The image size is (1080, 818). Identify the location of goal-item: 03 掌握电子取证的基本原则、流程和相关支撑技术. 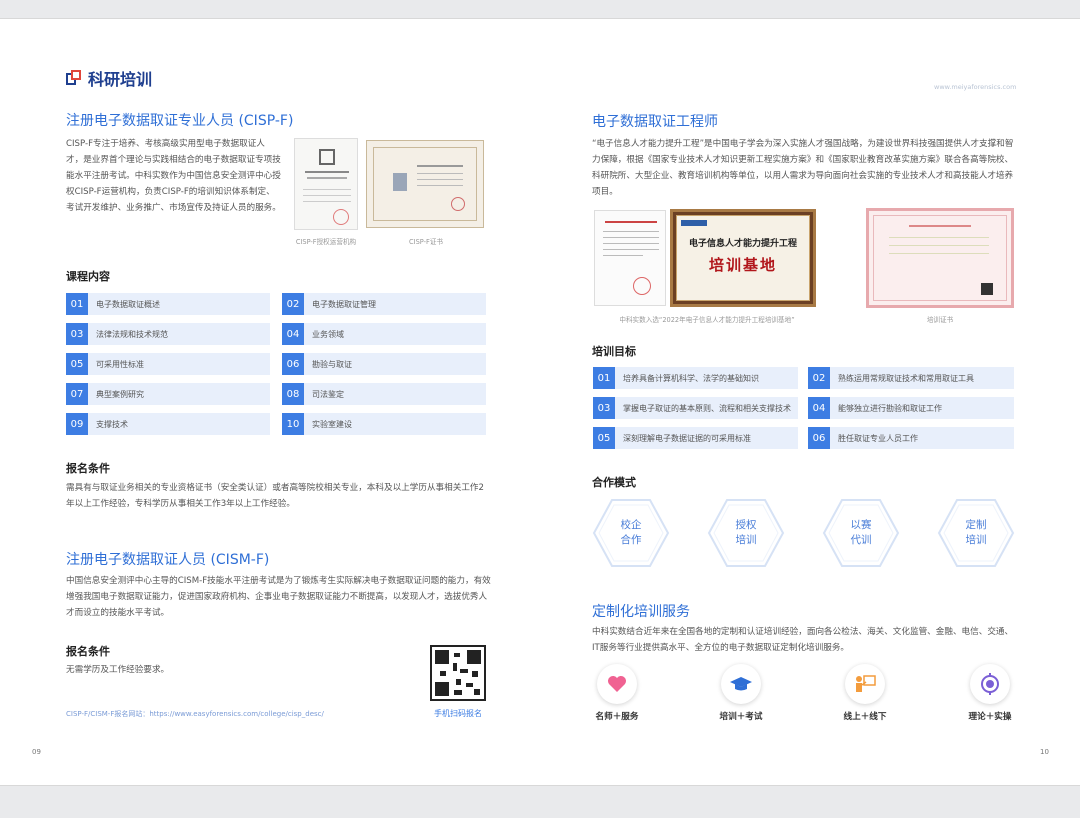
(695, 408).